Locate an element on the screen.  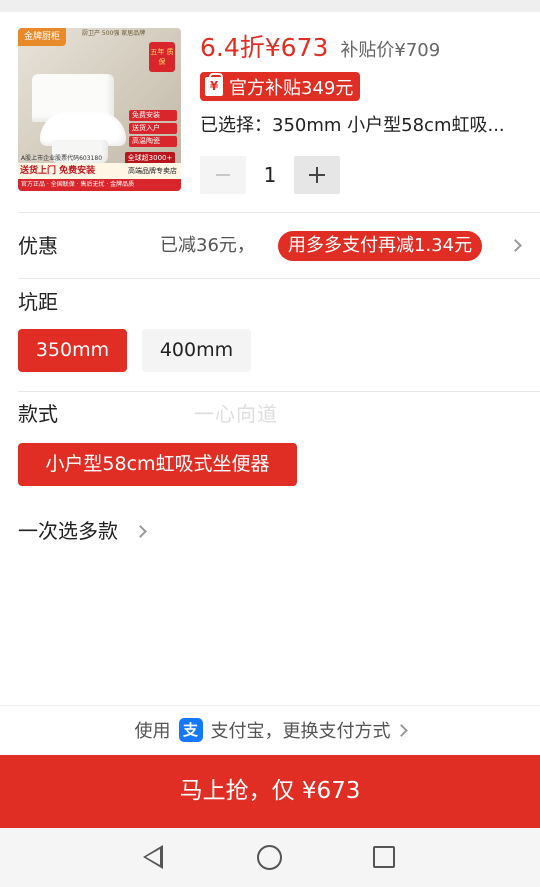
image-footer: 官方正品 · 全国联保 · 售后无忧 · 金牌品质 is located at coordinates (99, 185).